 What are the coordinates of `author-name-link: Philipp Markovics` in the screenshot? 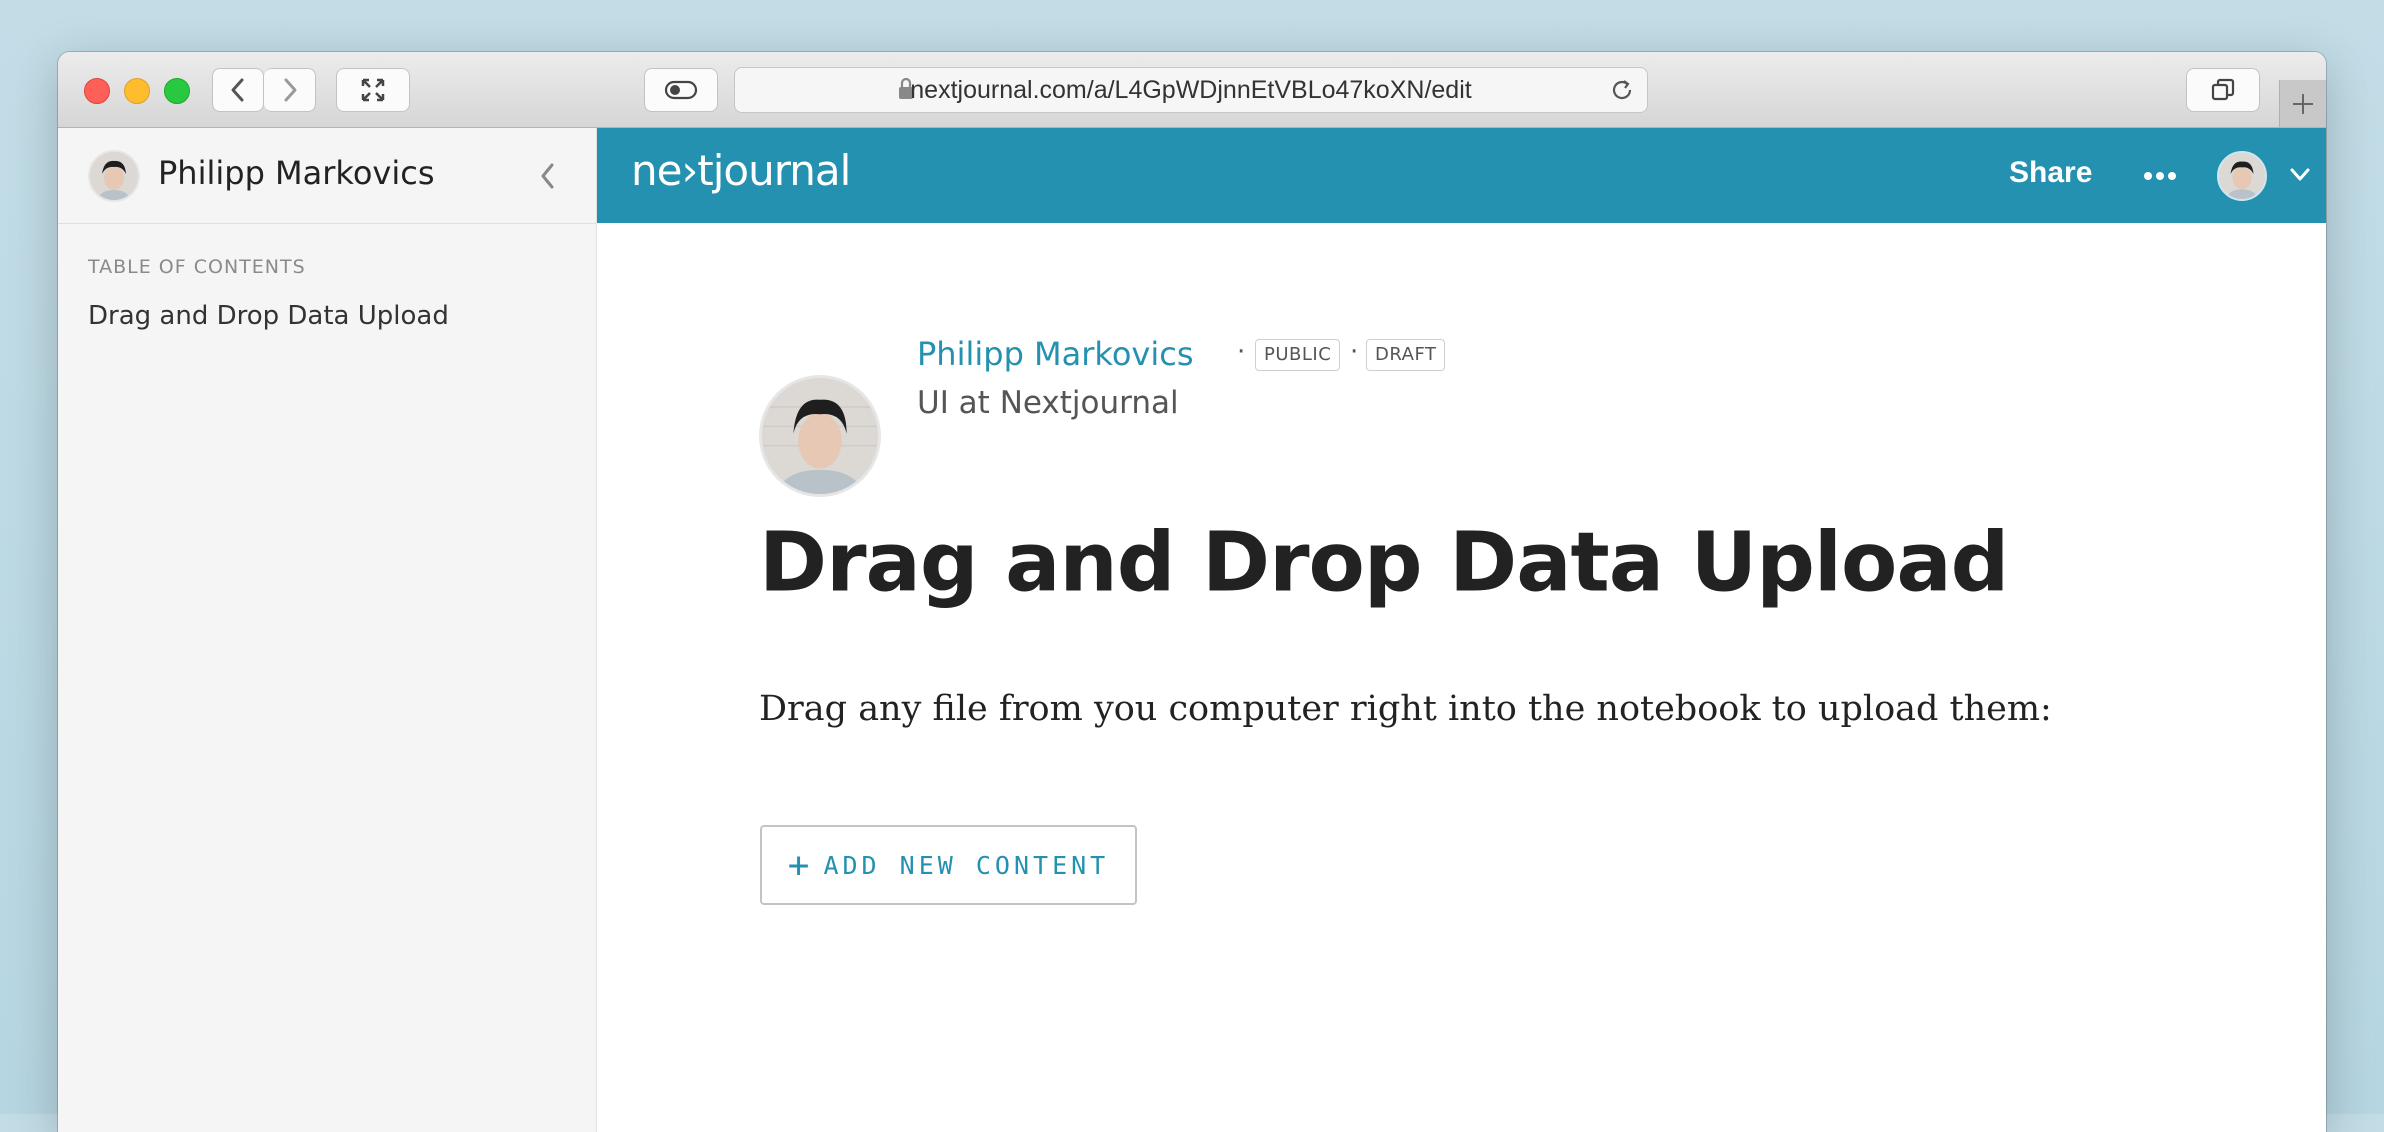 It's located at (1055, 354).